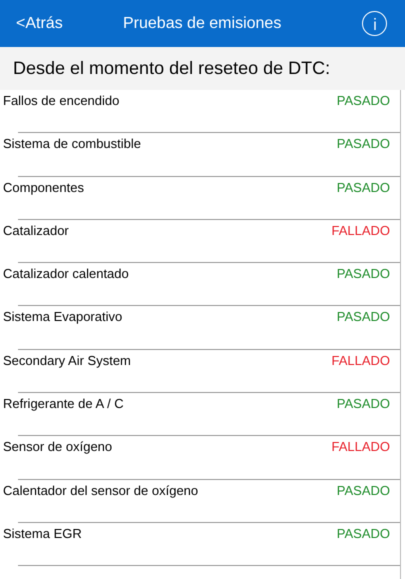  What do you see at coordinates (62, 317) in the screenshot?
I see `test-name: Sistema Evaporativo` at bounding box center [62, 317].